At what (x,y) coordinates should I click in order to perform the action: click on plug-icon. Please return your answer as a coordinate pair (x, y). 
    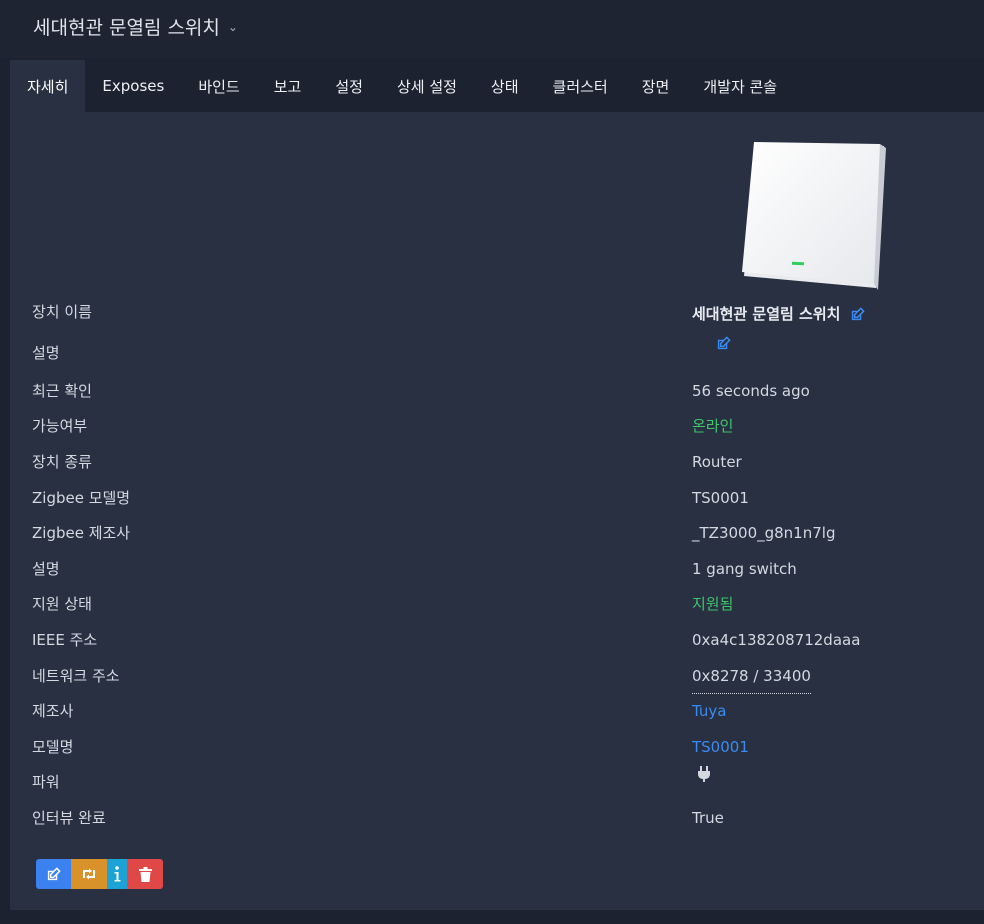
    Looking at the image, I should click on (704, 774).